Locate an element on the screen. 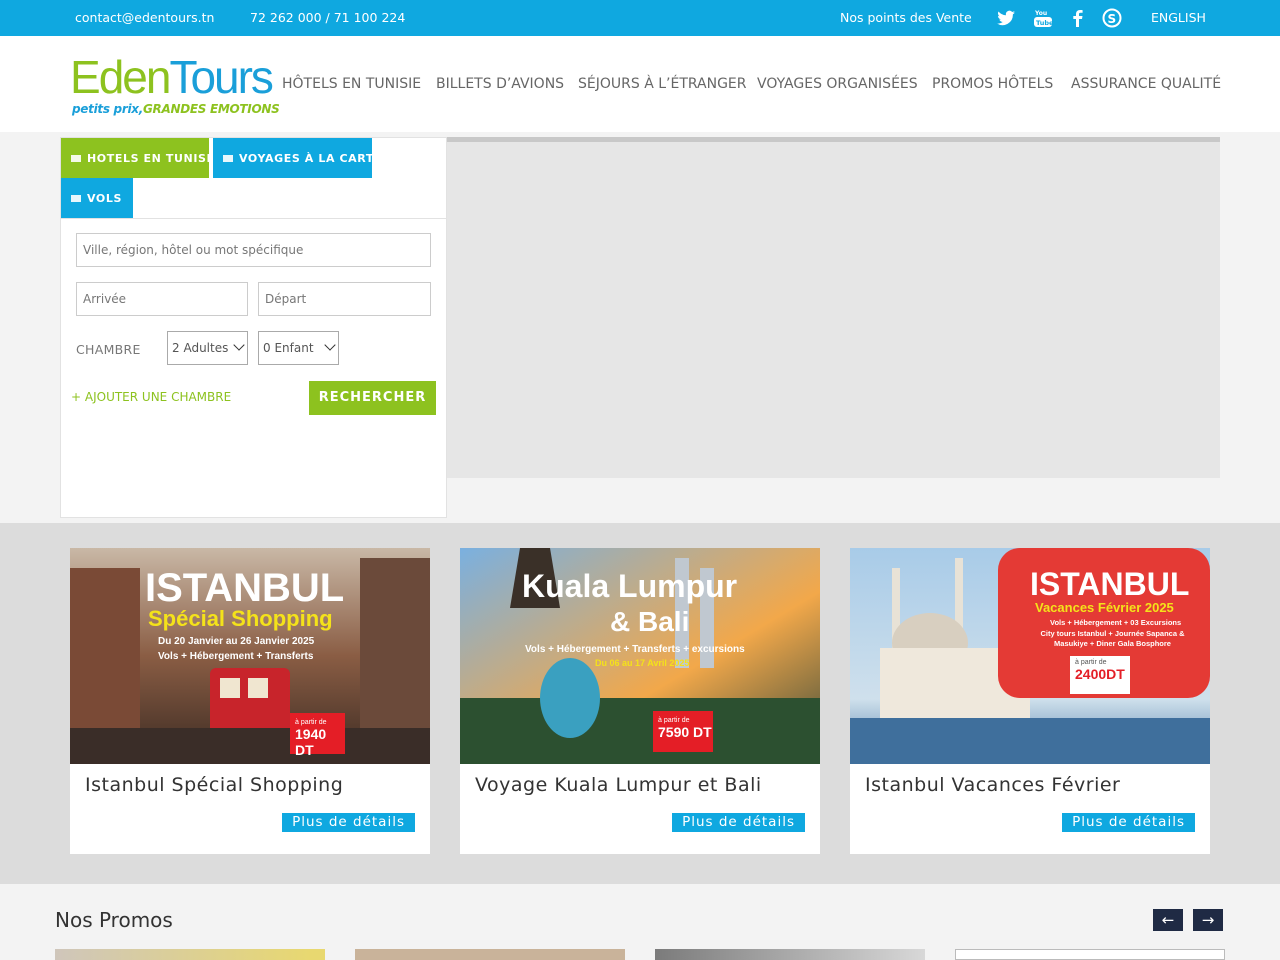 This screenshot has width=1280, height=960. price-badge: à partir de 2400DT is located at coordinates (1100, 675).